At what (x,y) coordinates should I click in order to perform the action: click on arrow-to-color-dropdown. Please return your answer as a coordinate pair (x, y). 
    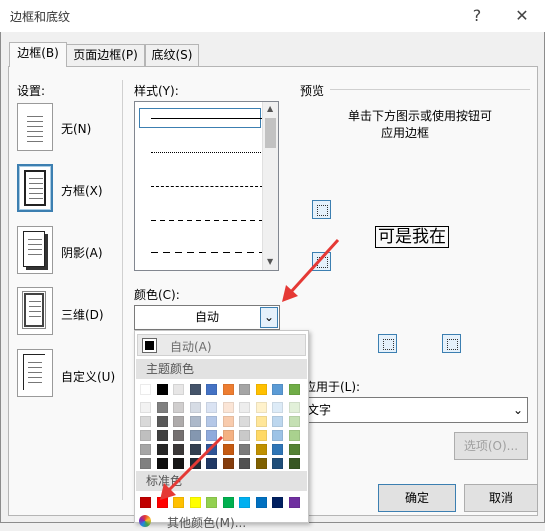
    Looking at the image, I should click on (311, 270).